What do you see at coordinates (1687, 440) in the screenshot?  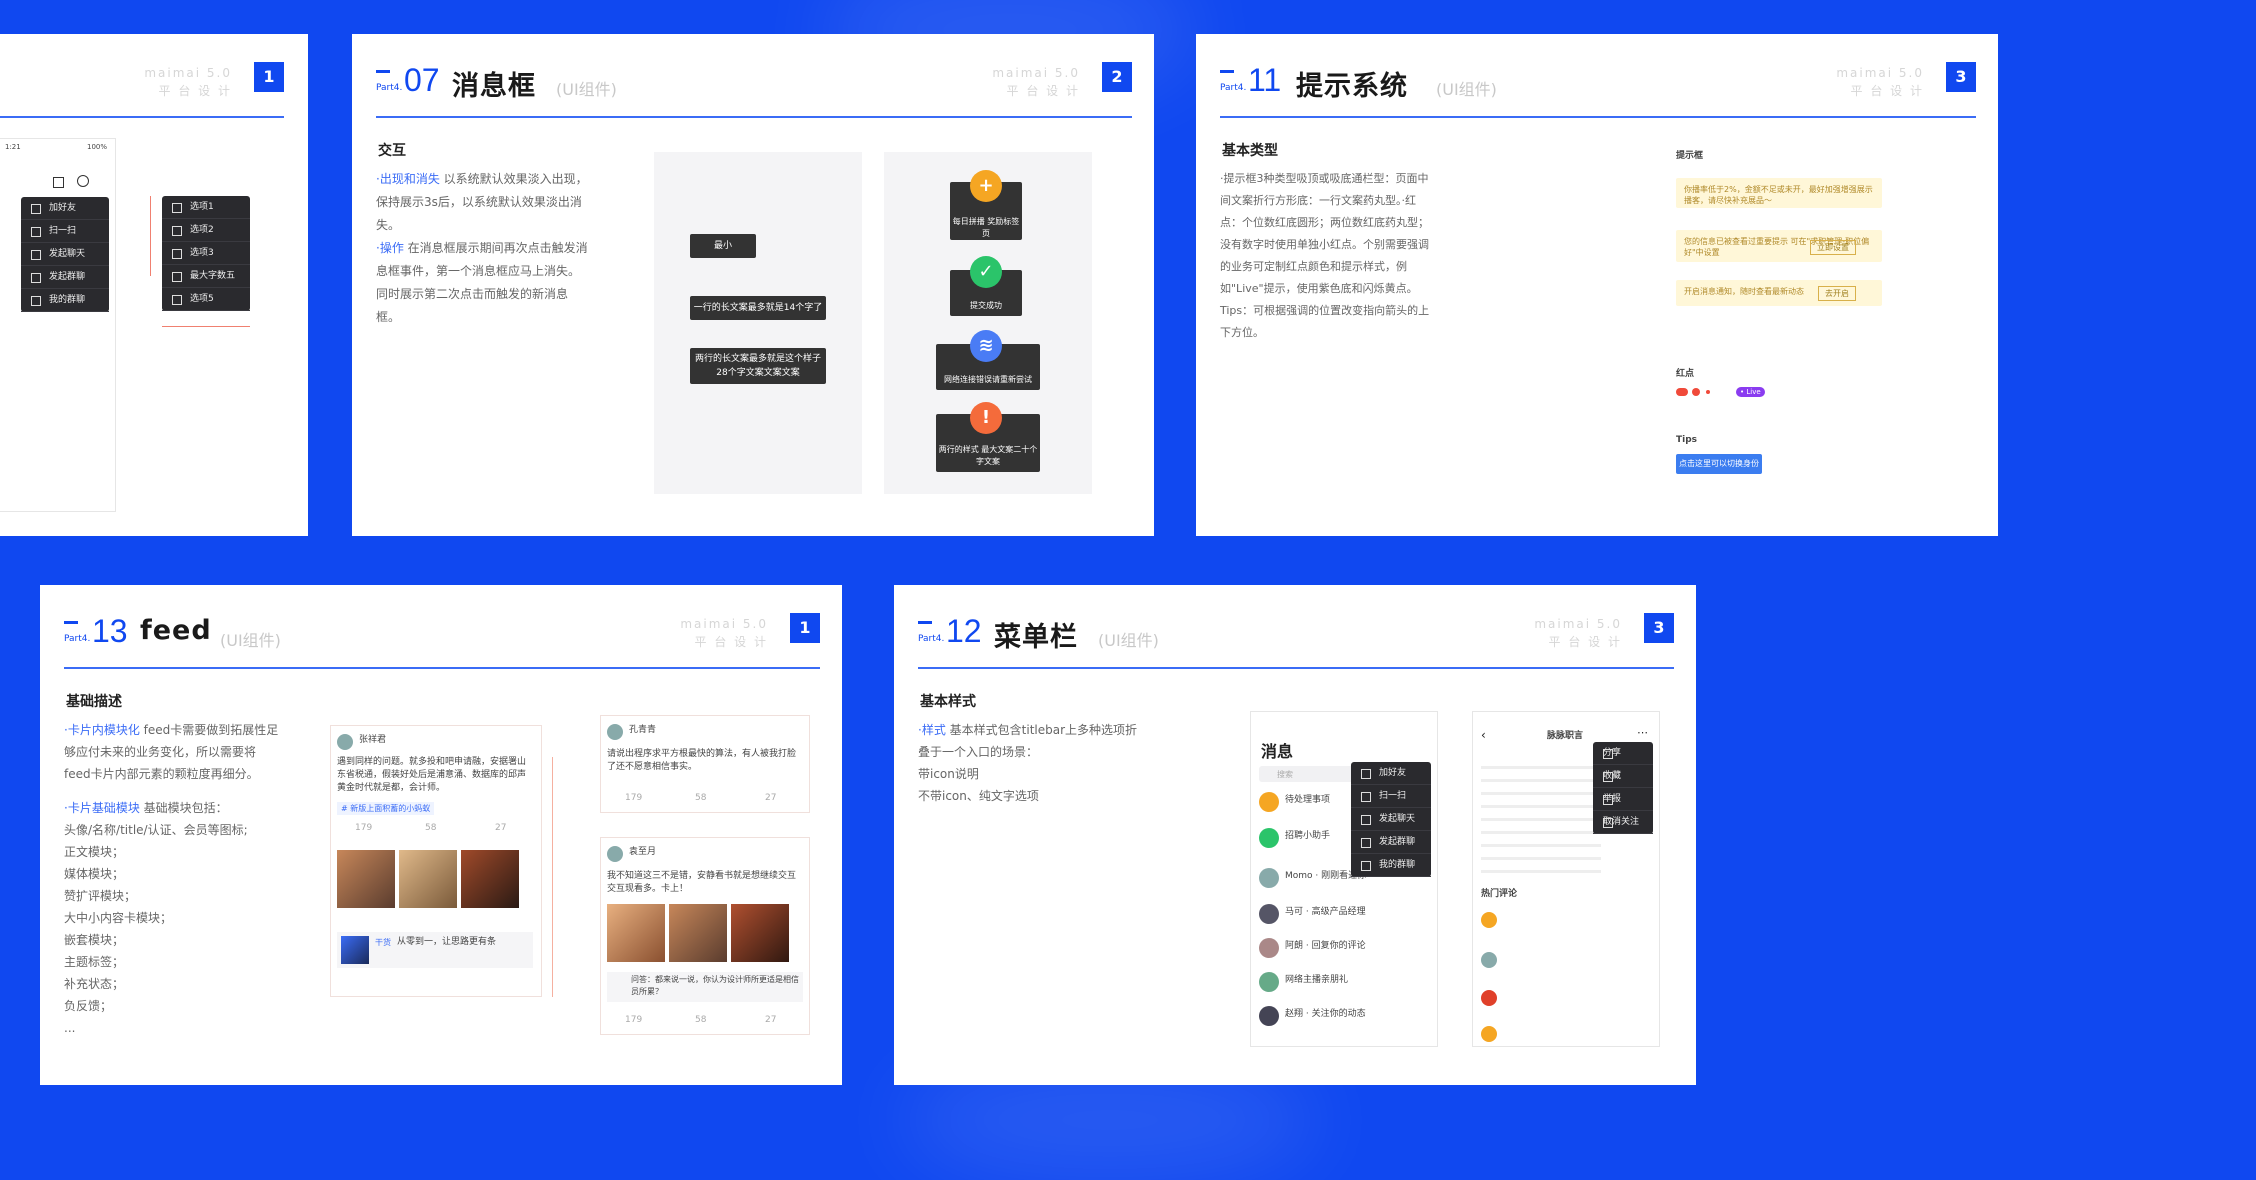 I see `label-tips: Tips` at bounding box center [1687, 440].